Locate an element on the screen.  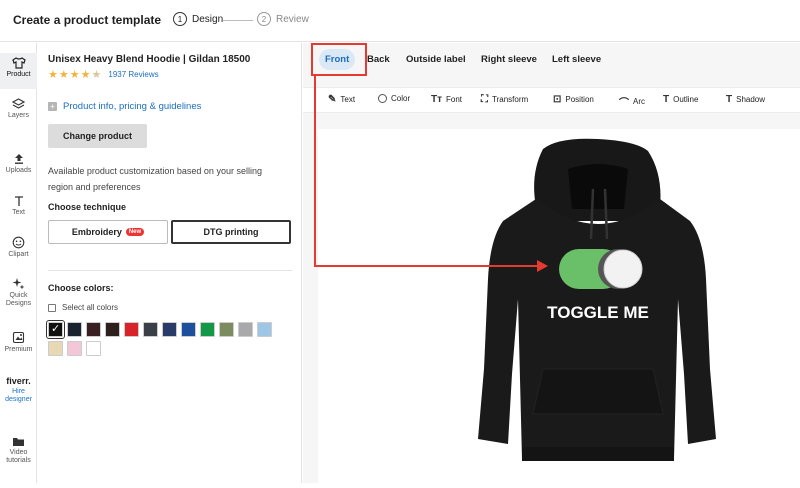
toggle-knob is located at coordinates (623, 269).